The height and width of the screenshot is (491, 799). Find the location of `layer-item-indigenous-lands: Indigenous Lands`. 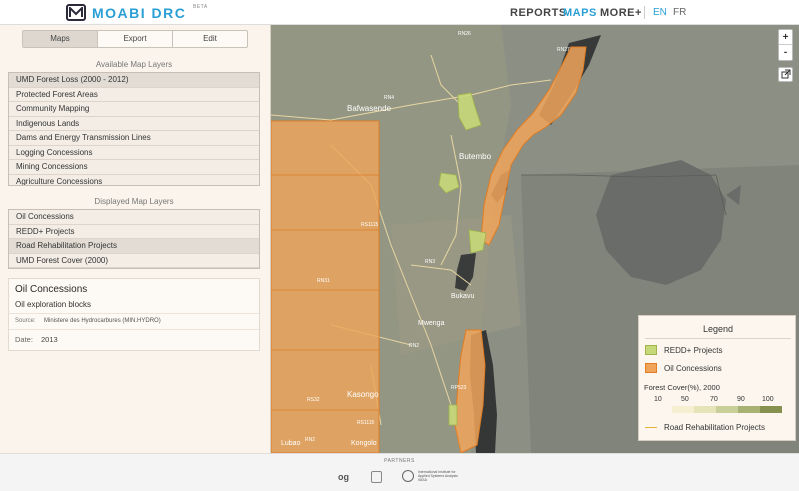

layer-item-indigenous-lands: Indigenous Lands is located at coordinates (134, 124).